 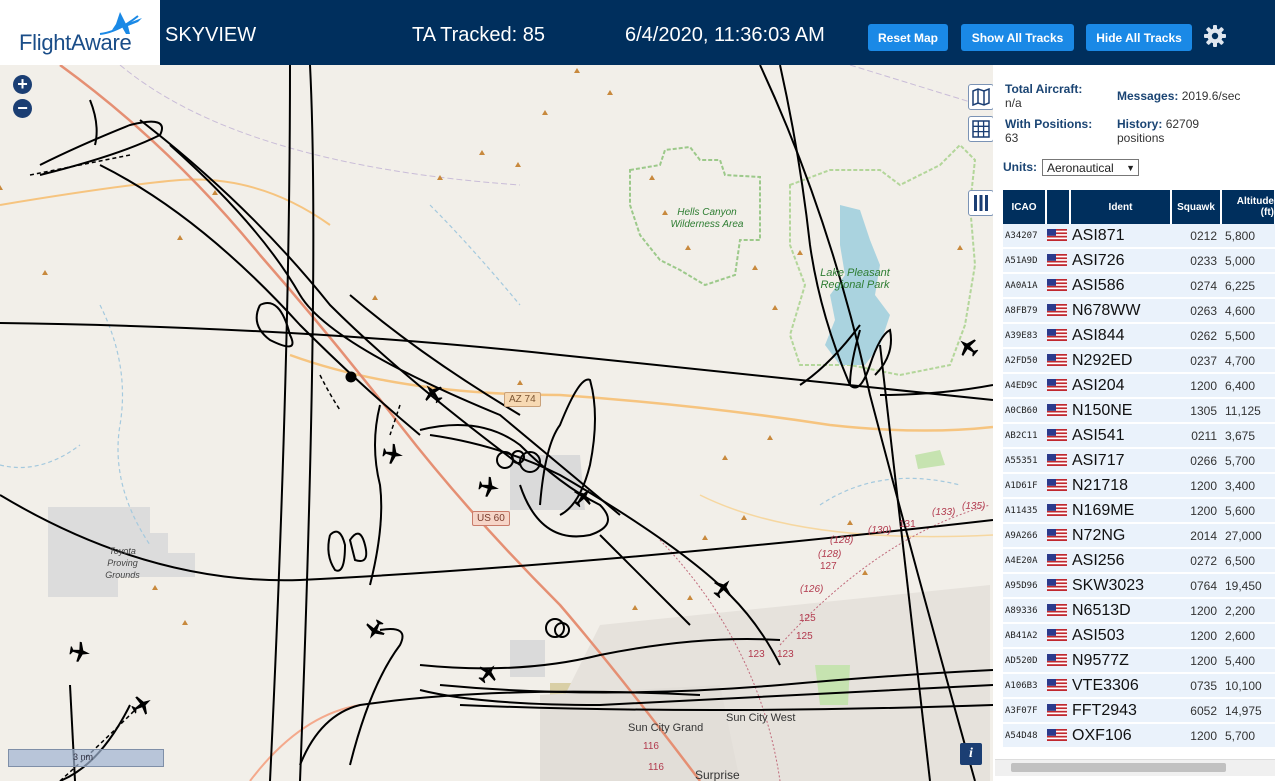 What do you see at coordinates (22, 84) in the screenshot?
I see `zoom-in-button: +` at bounding box center [22, 84].